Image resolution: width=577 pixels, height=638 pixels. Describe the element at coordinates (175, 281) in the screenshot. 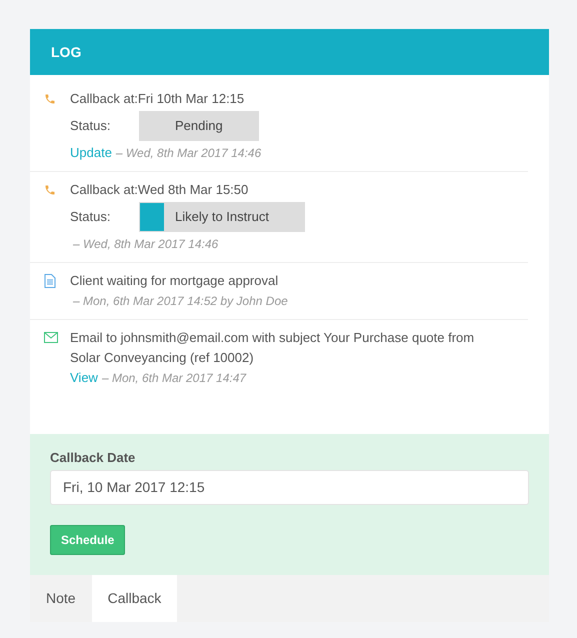

I see `entry-text: Client waiting for mortgage approval` at that location.